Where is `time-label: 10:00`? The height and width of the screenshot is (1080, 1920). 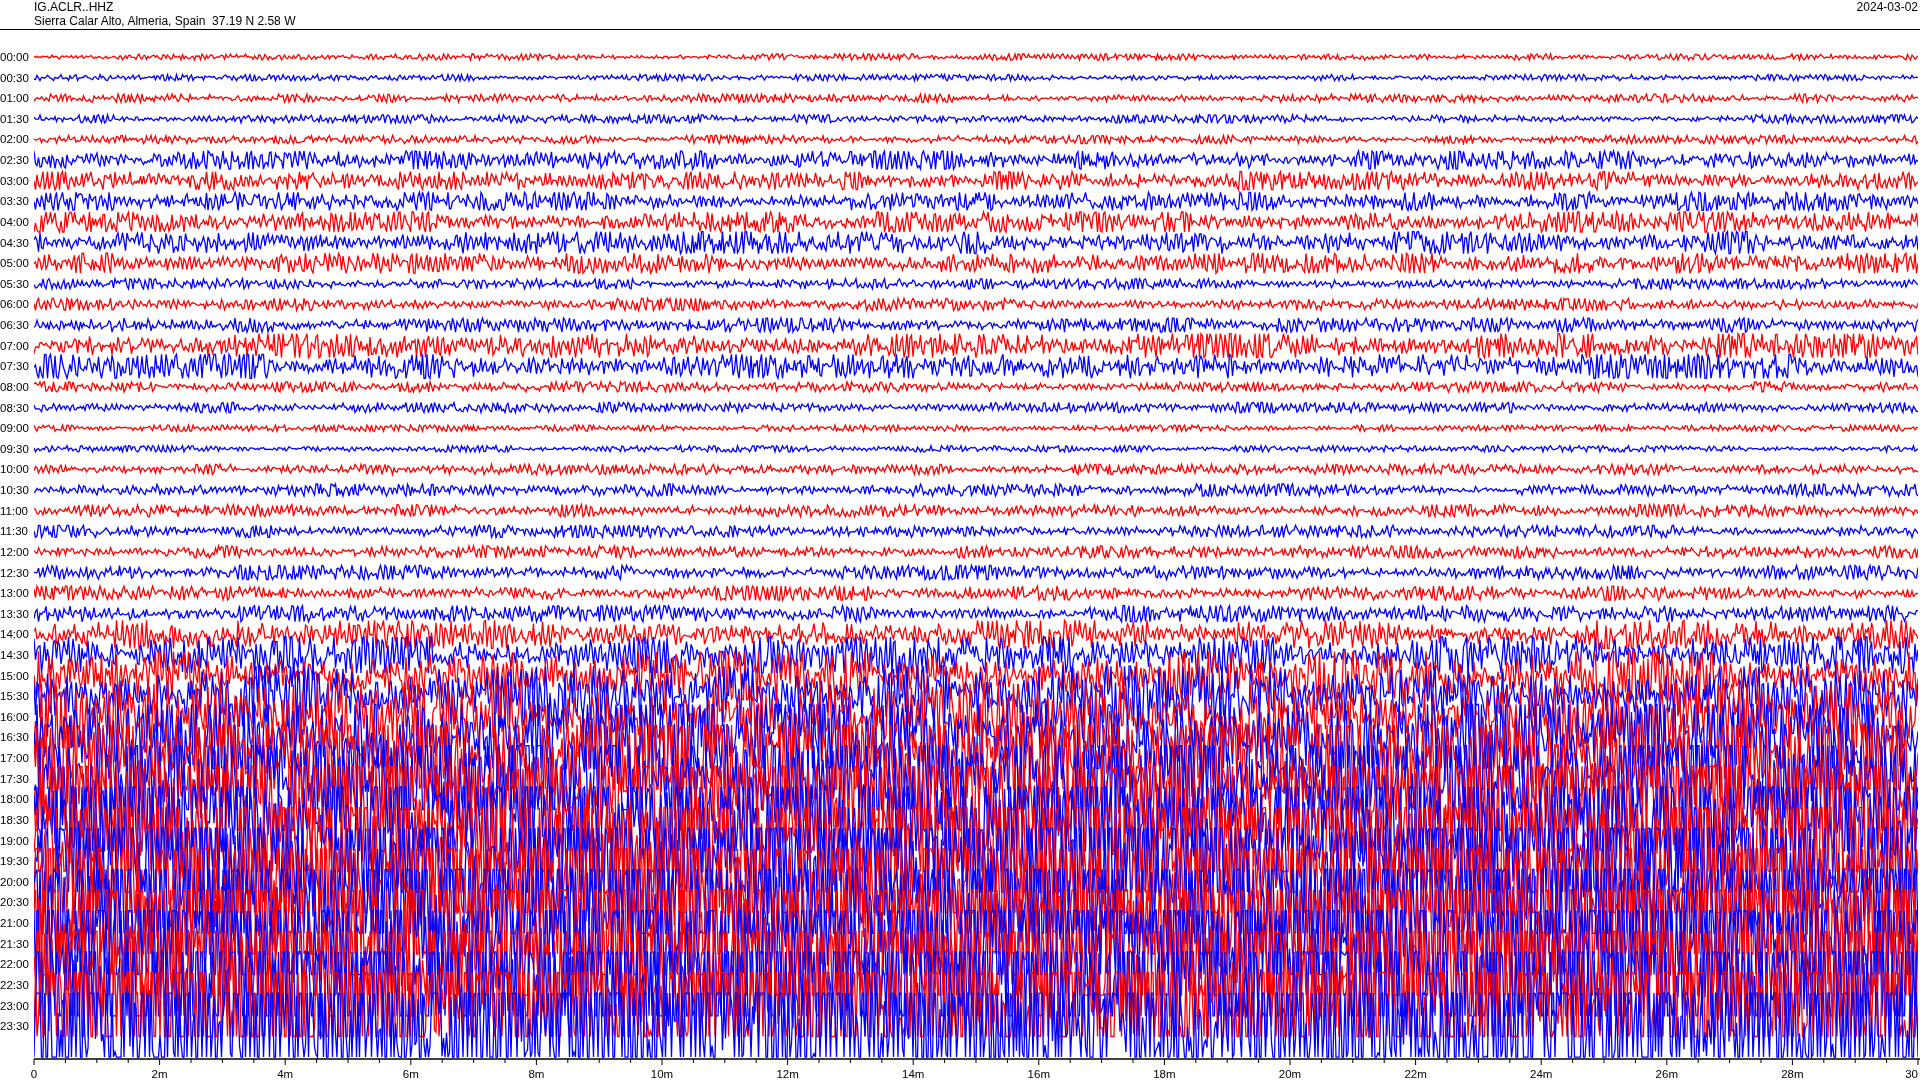
time-label: 10:00 is located at coordinates (14, 469).